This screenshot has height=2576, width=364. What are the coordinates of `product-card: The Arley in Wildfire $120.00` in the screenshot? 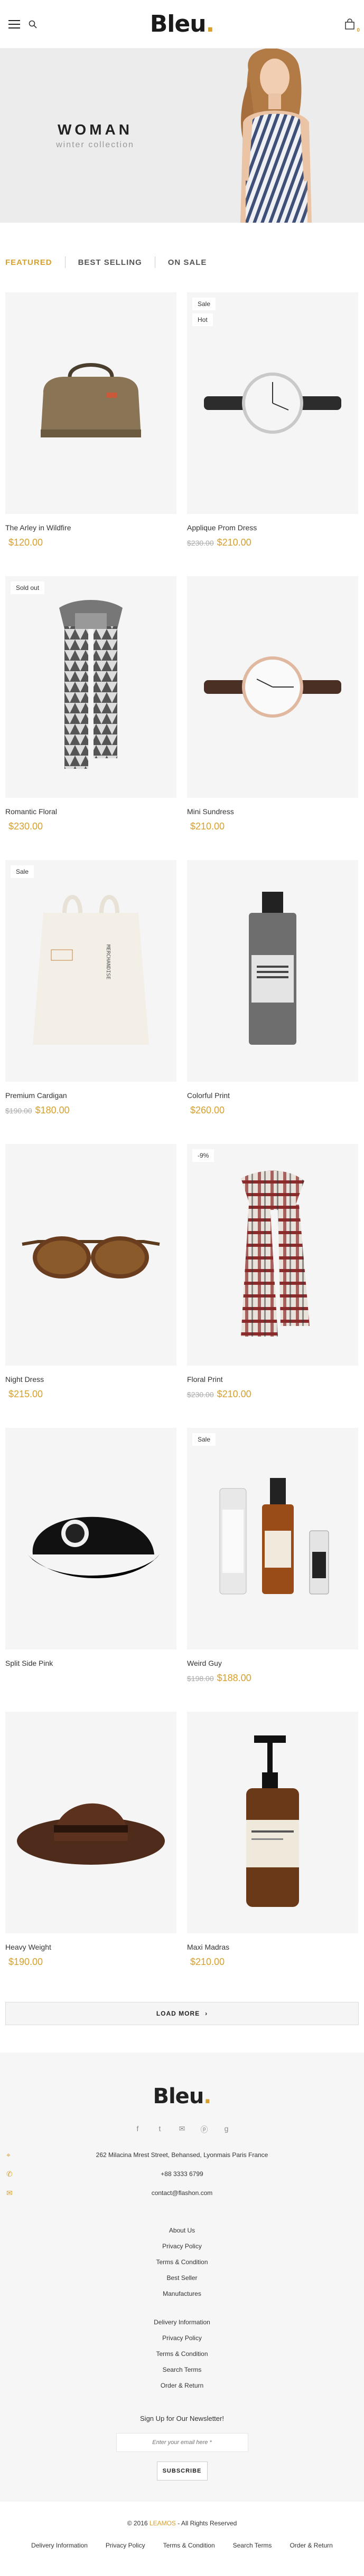 It's located at (90, 434).